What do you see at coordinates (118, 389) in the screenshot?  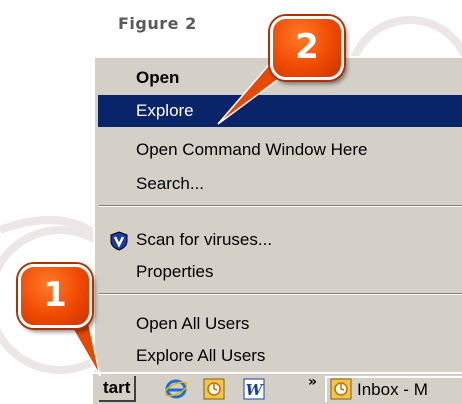 I see `start-button: tart` at bounding box center [118, 389].